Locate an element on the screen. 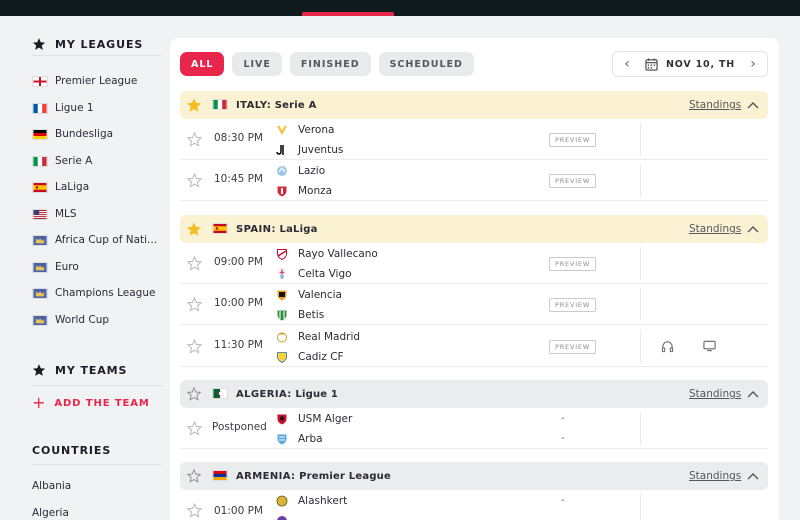 The height and width of the screenshot is (520, 800). match-time: 01:00 PM is located at coordinates (238, 511).